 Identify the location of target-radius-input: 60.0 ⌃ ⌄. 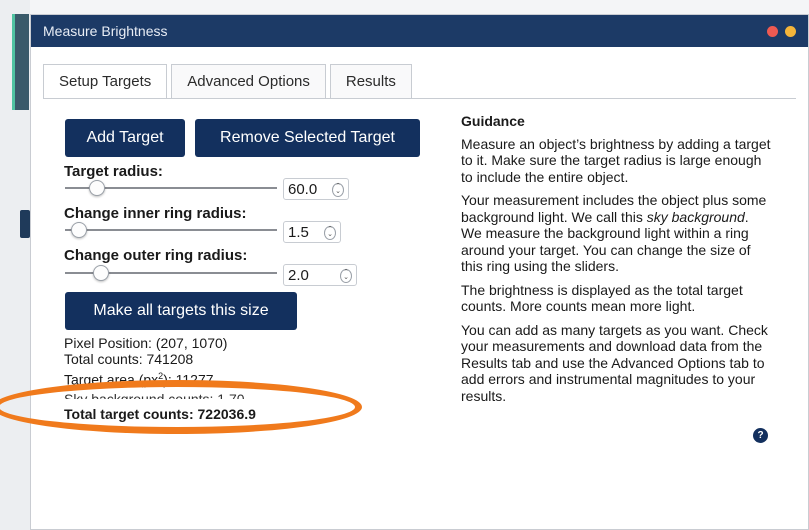
(316, 189).